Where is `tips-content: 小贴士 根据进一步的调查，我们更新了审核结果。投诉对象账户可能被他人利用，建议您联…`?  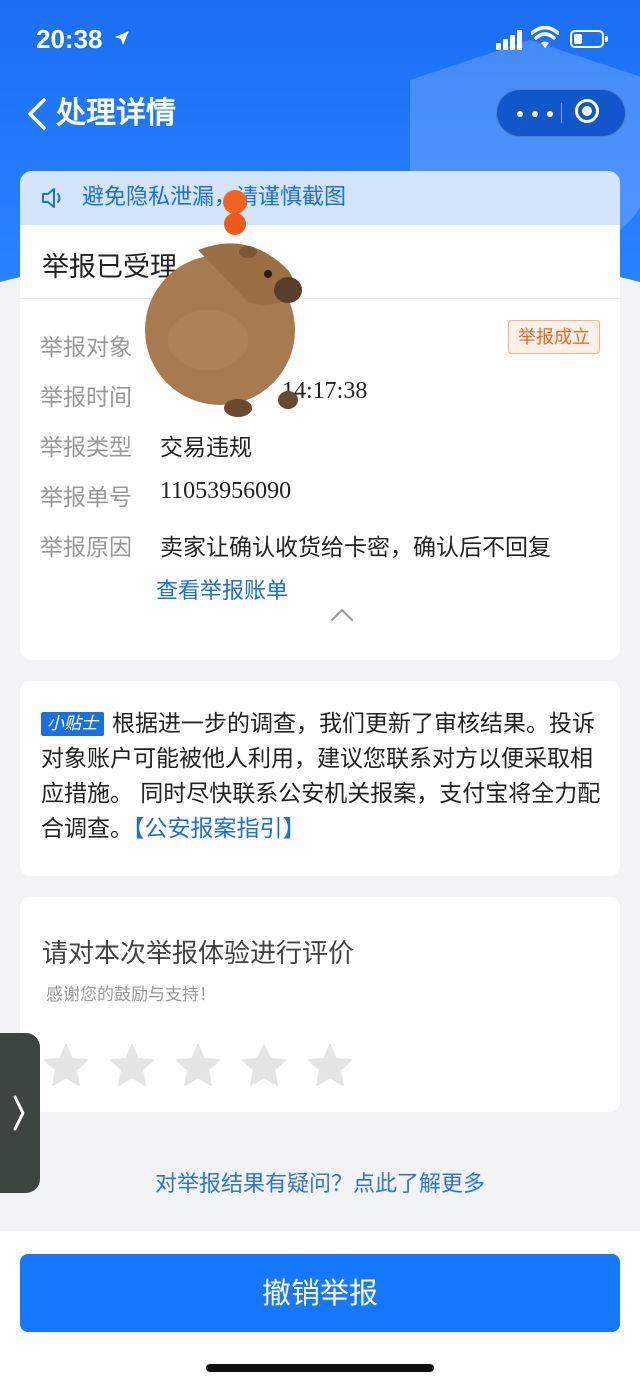
tips-content: 小贴士 根据进一步的调查，我们更新了审核结果。投诉对象账户可能被他人利用，建议您联… is located at coordinates (322, 777).